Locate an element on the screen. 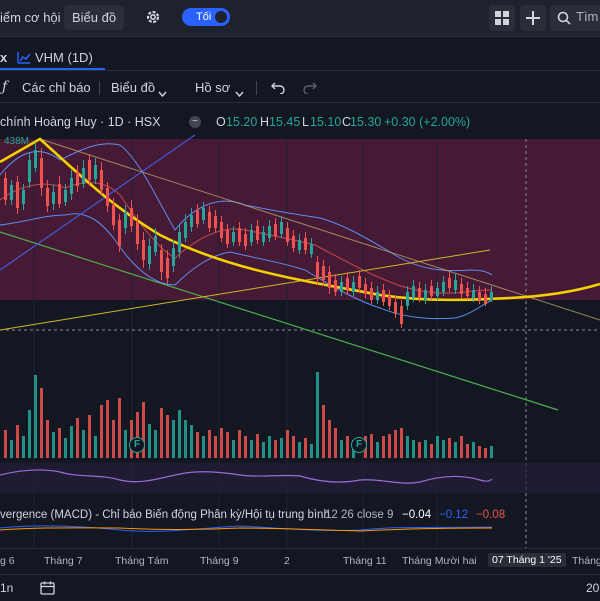 This screenshot has height=601, width=600. bottom-bar: 1n 20 is located at coordinates (300, 587).